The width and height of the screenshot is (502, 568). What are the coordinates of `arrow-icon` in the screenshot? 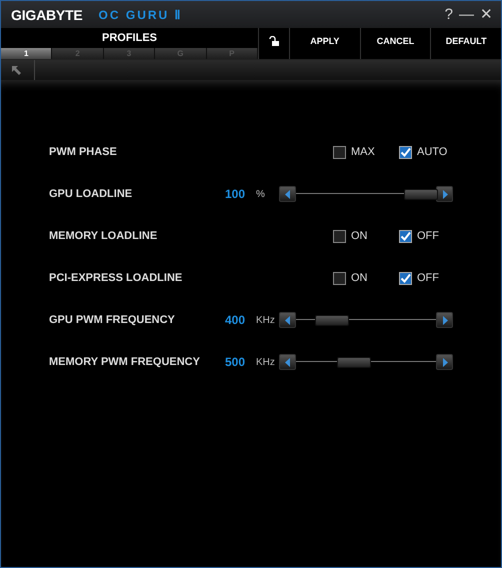 It's located at (16, 70).